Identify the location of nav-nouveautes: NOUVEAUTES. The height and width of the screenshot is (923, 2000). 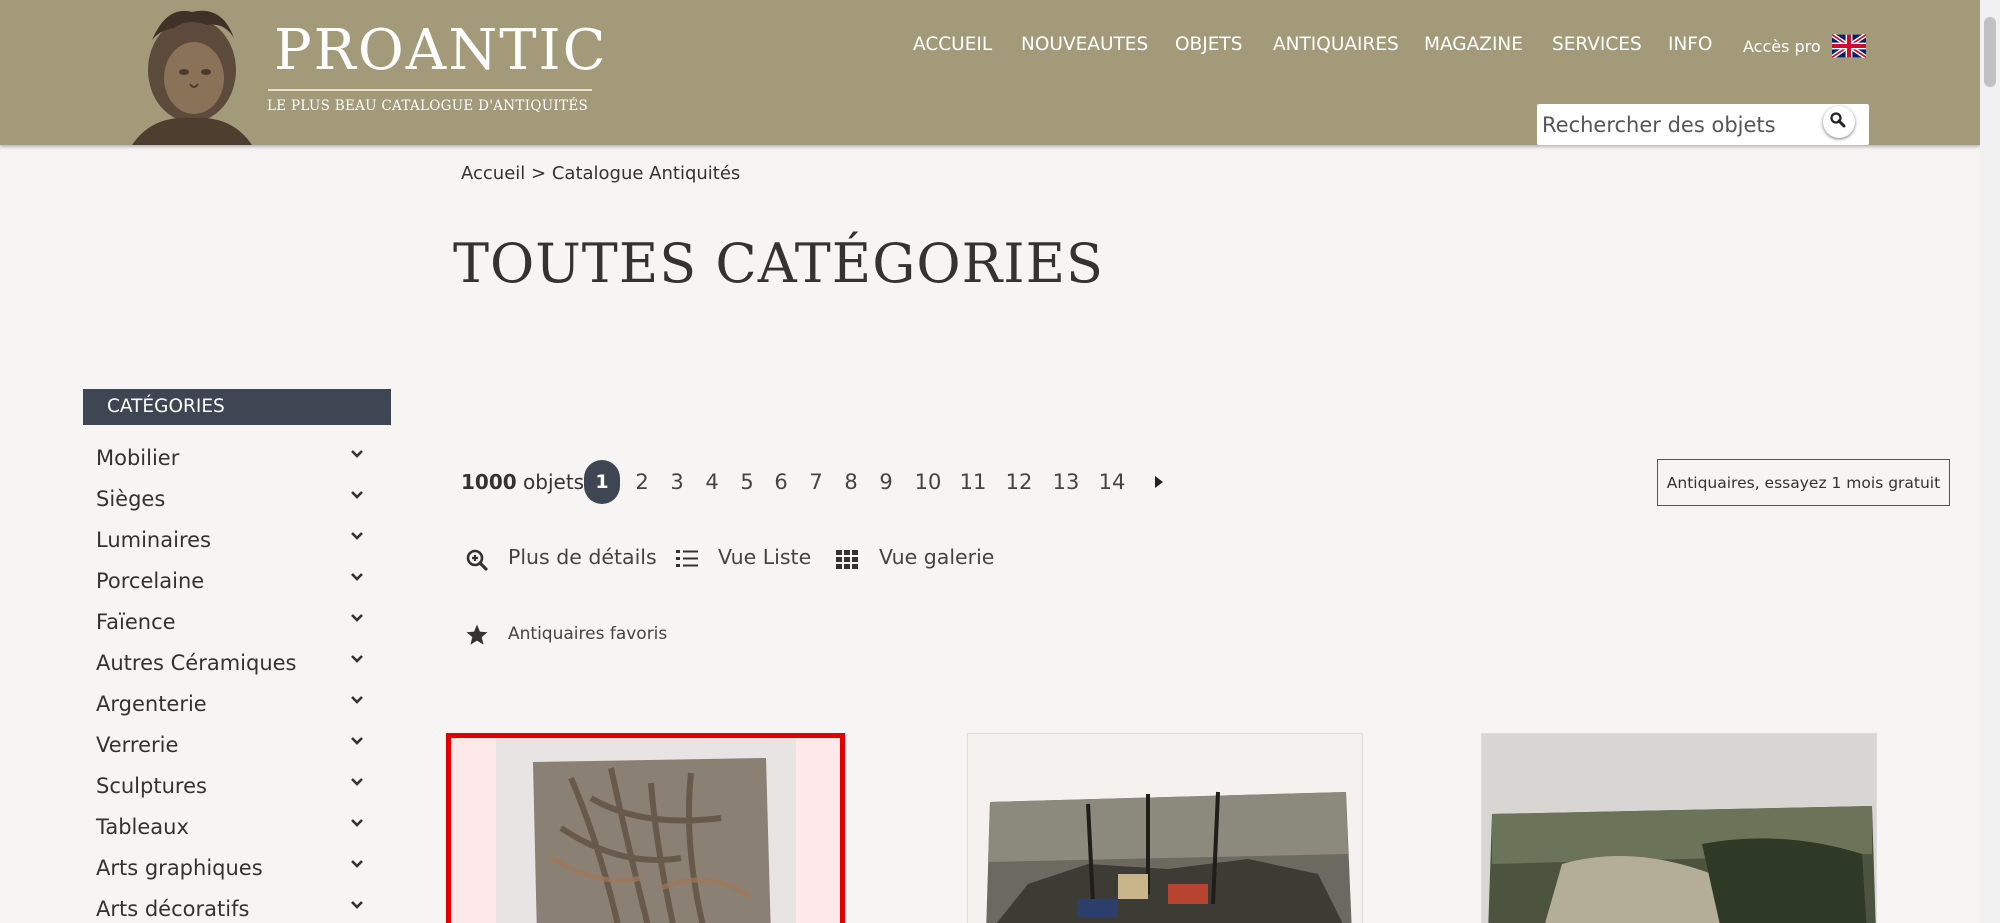
(1084, 44).